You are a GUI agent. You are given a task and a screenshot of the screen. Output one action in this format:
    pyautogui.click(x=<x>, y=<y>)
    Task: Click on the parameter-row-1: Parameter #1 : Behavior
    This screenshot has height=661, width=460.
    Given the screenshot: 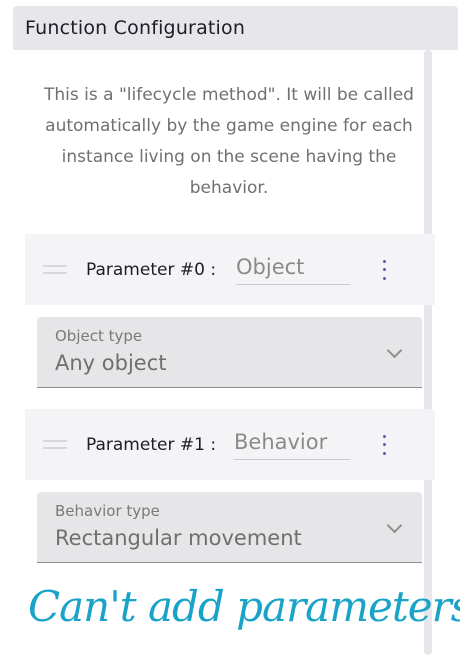 What is the action you would take?
    pyautogui.click(x=230, y=444)
    